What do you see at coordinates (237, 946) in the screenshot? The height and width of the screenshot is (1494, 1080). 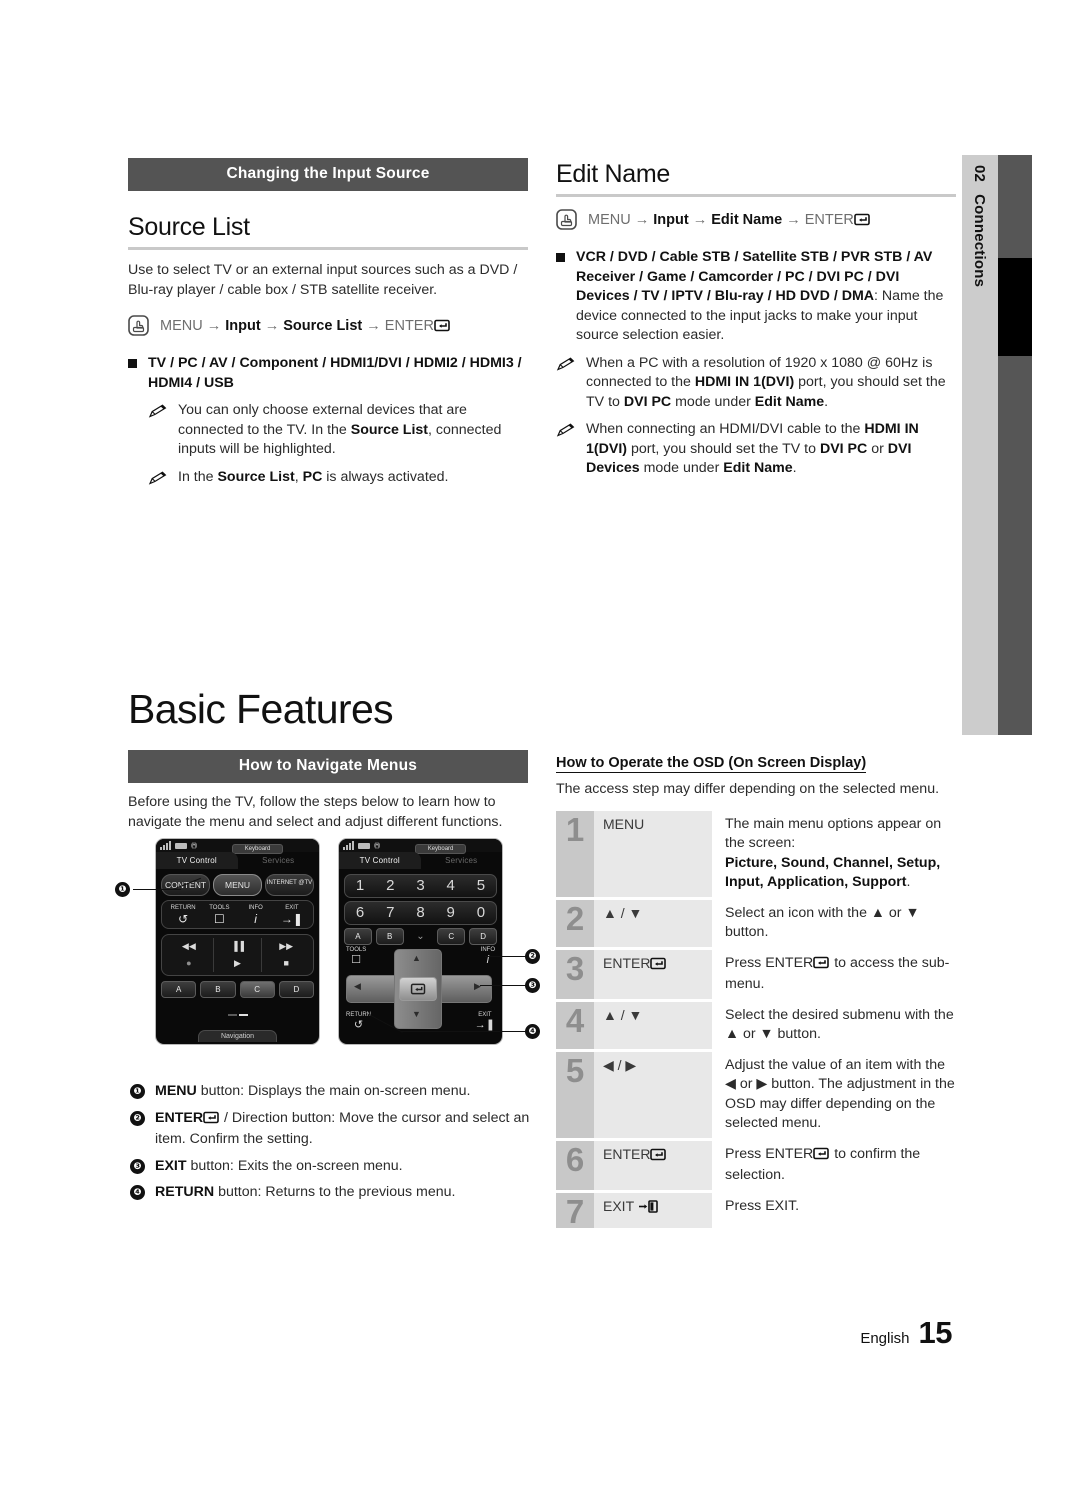 I see `pause-button: ▐▐` at bounding box center [237, 946].